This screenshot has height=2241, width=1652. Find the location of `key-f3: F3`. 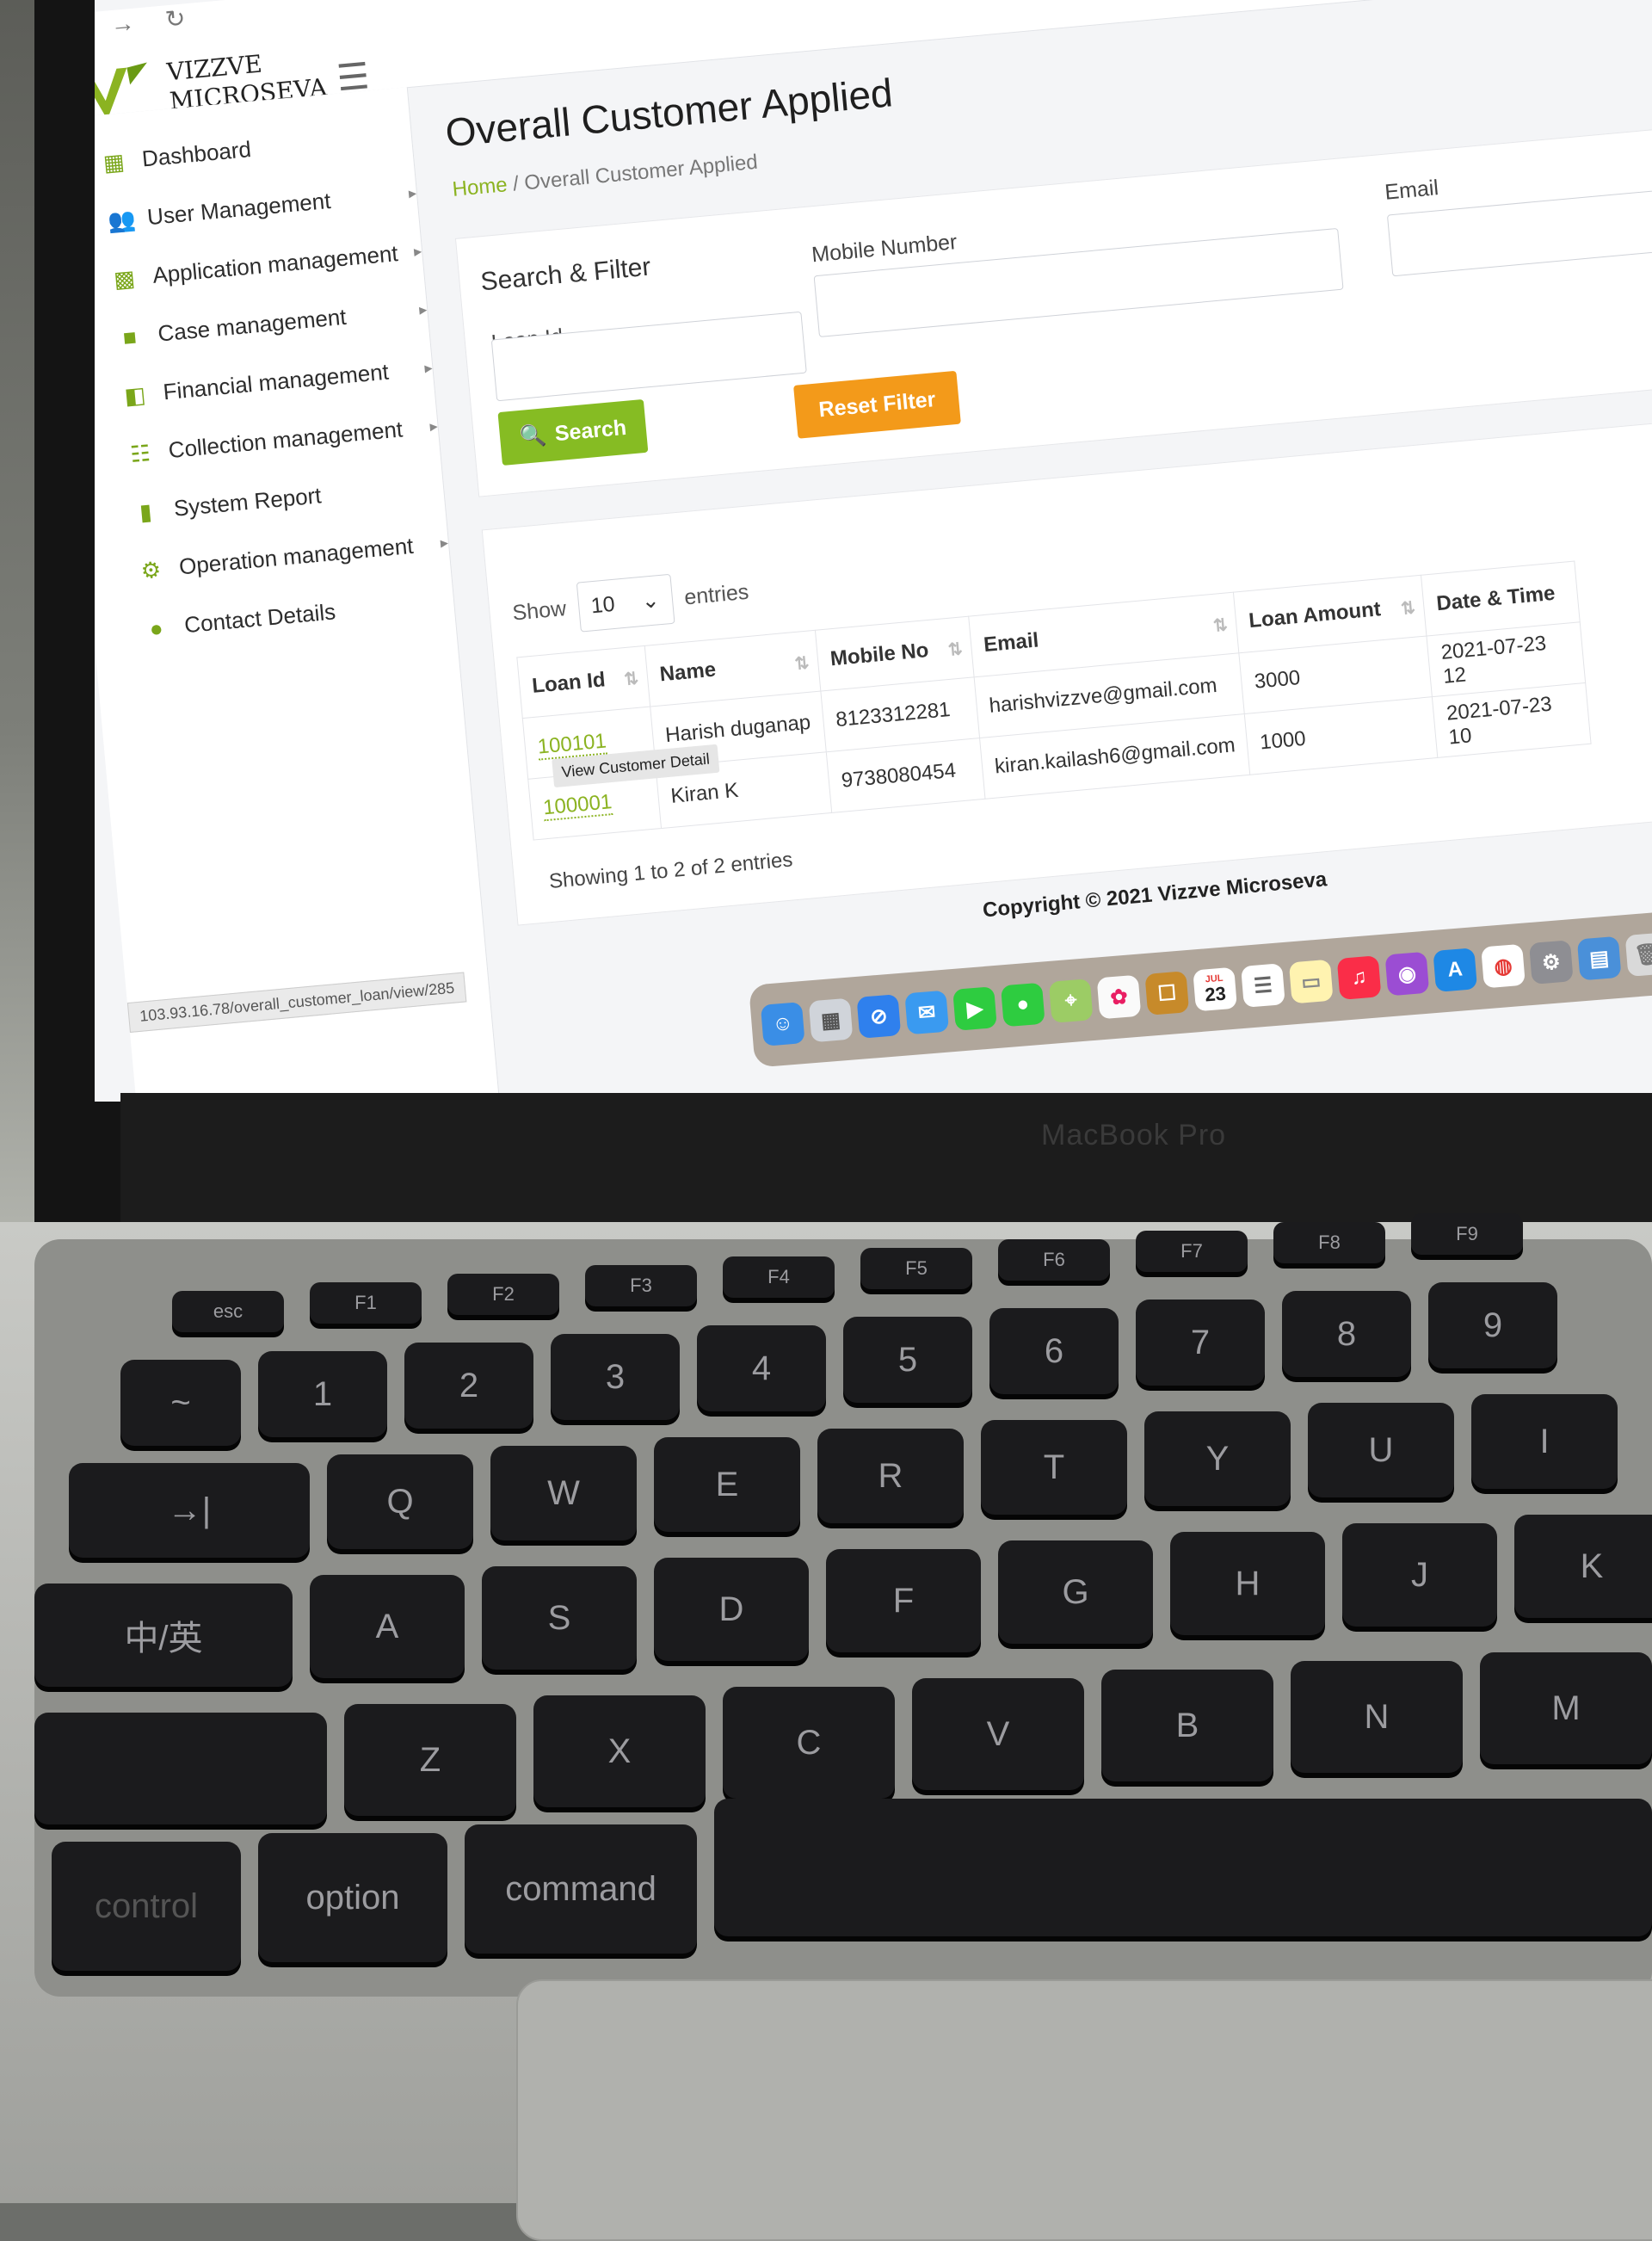

key-f3: F3 is located at coordinates (641, 1285).